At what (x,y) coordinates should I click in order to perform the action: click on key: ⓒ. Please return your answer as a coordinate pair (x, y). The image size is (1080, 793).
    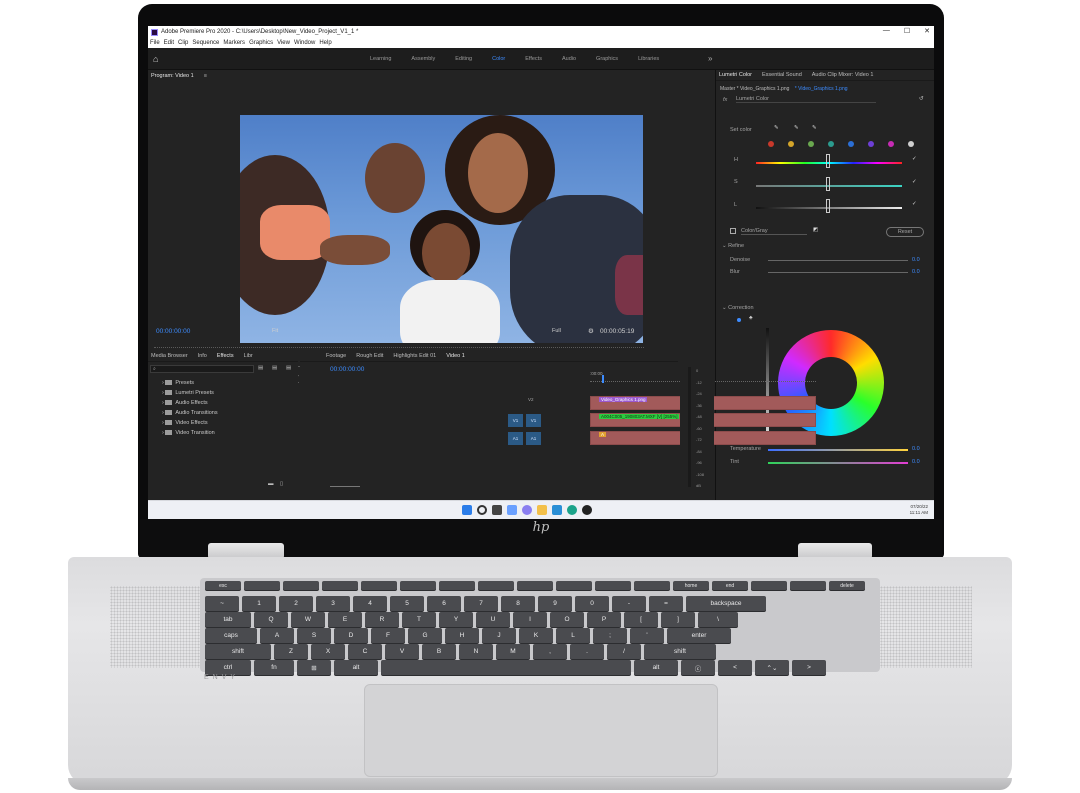
    Looking at the image, I should click on (698, 667).